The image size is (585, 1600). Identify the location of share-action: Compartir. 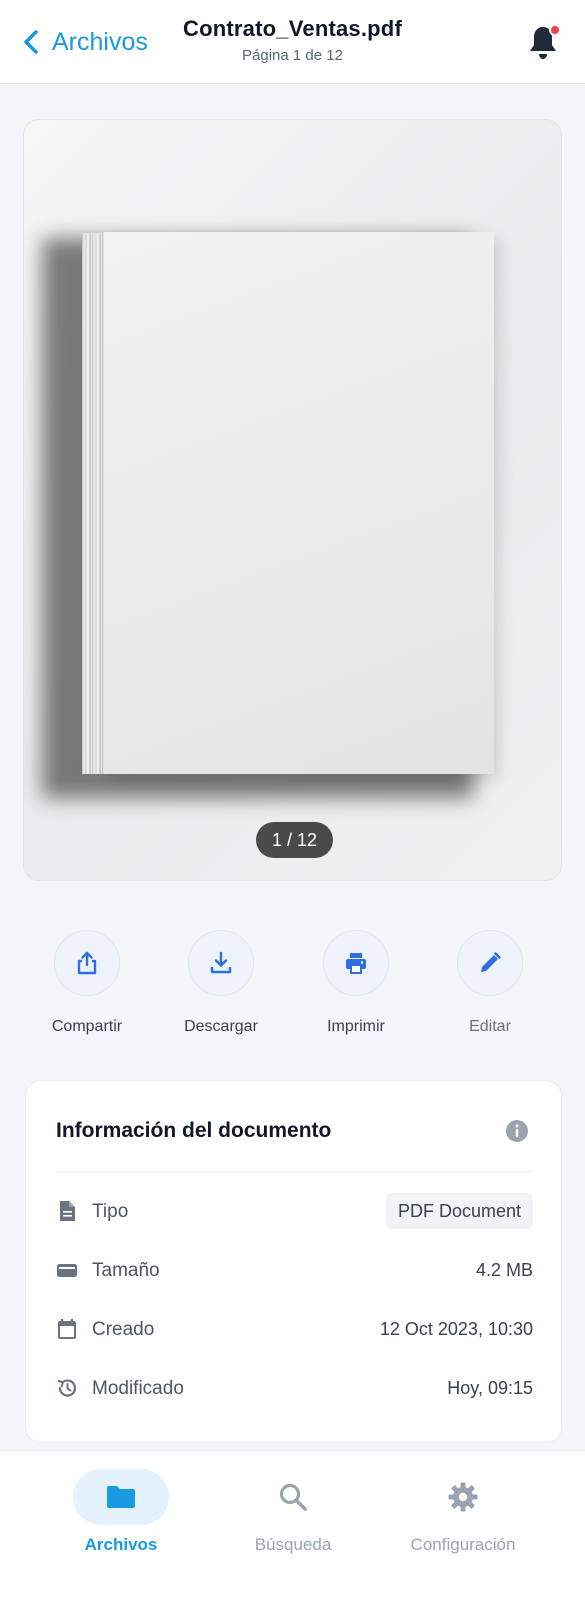
(87, 983).